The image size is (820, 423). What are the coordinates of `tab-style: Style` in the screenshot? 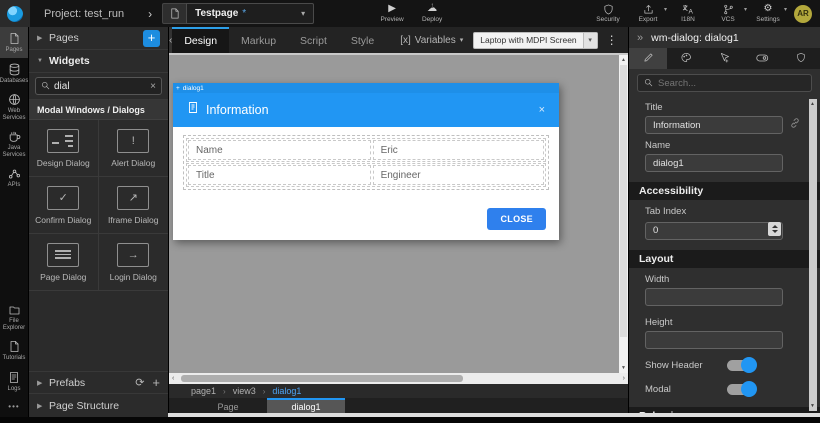 It's located at (362, 40).